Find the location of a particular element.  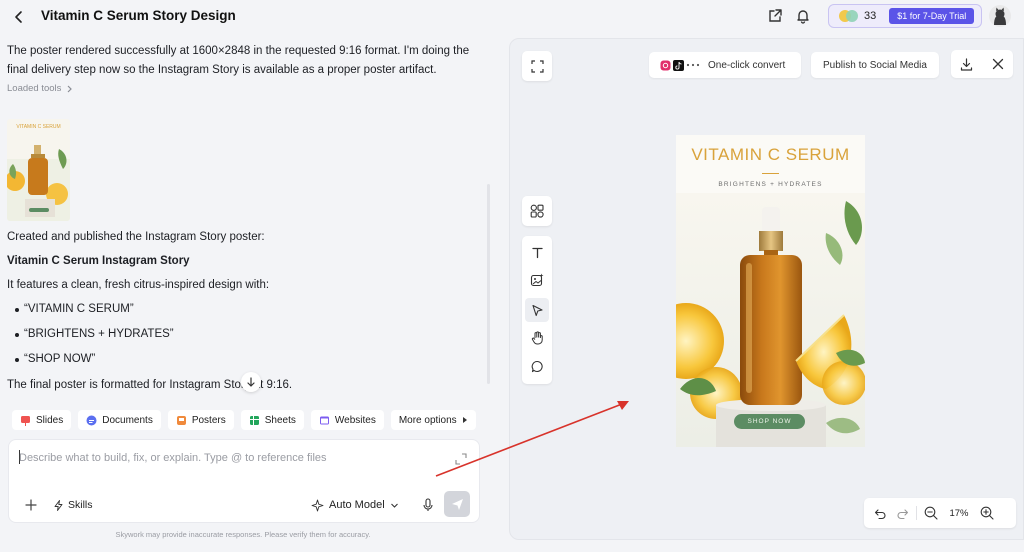

serum-bottle-illustration is located at coordinates (770, 320).